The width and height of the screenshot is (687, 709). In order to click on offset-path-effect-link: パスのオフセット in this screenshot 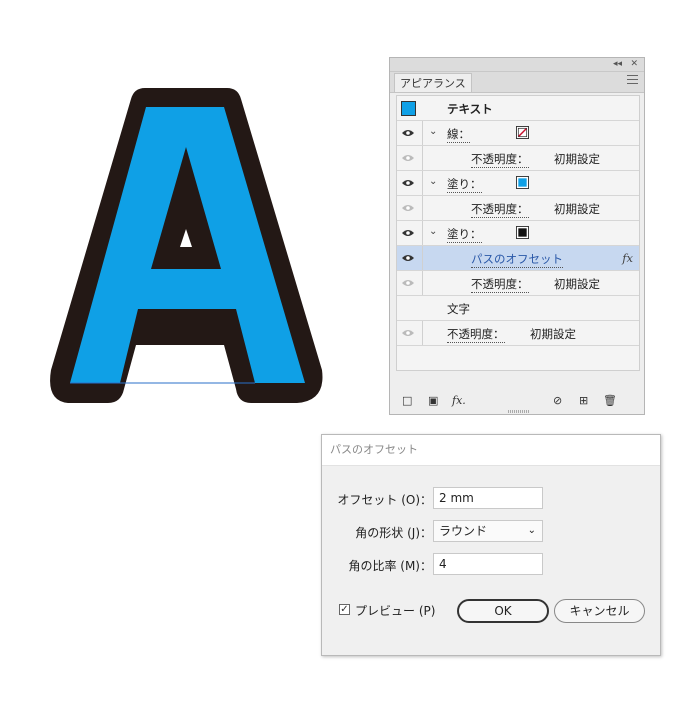, I will do `click(517, 259)`.